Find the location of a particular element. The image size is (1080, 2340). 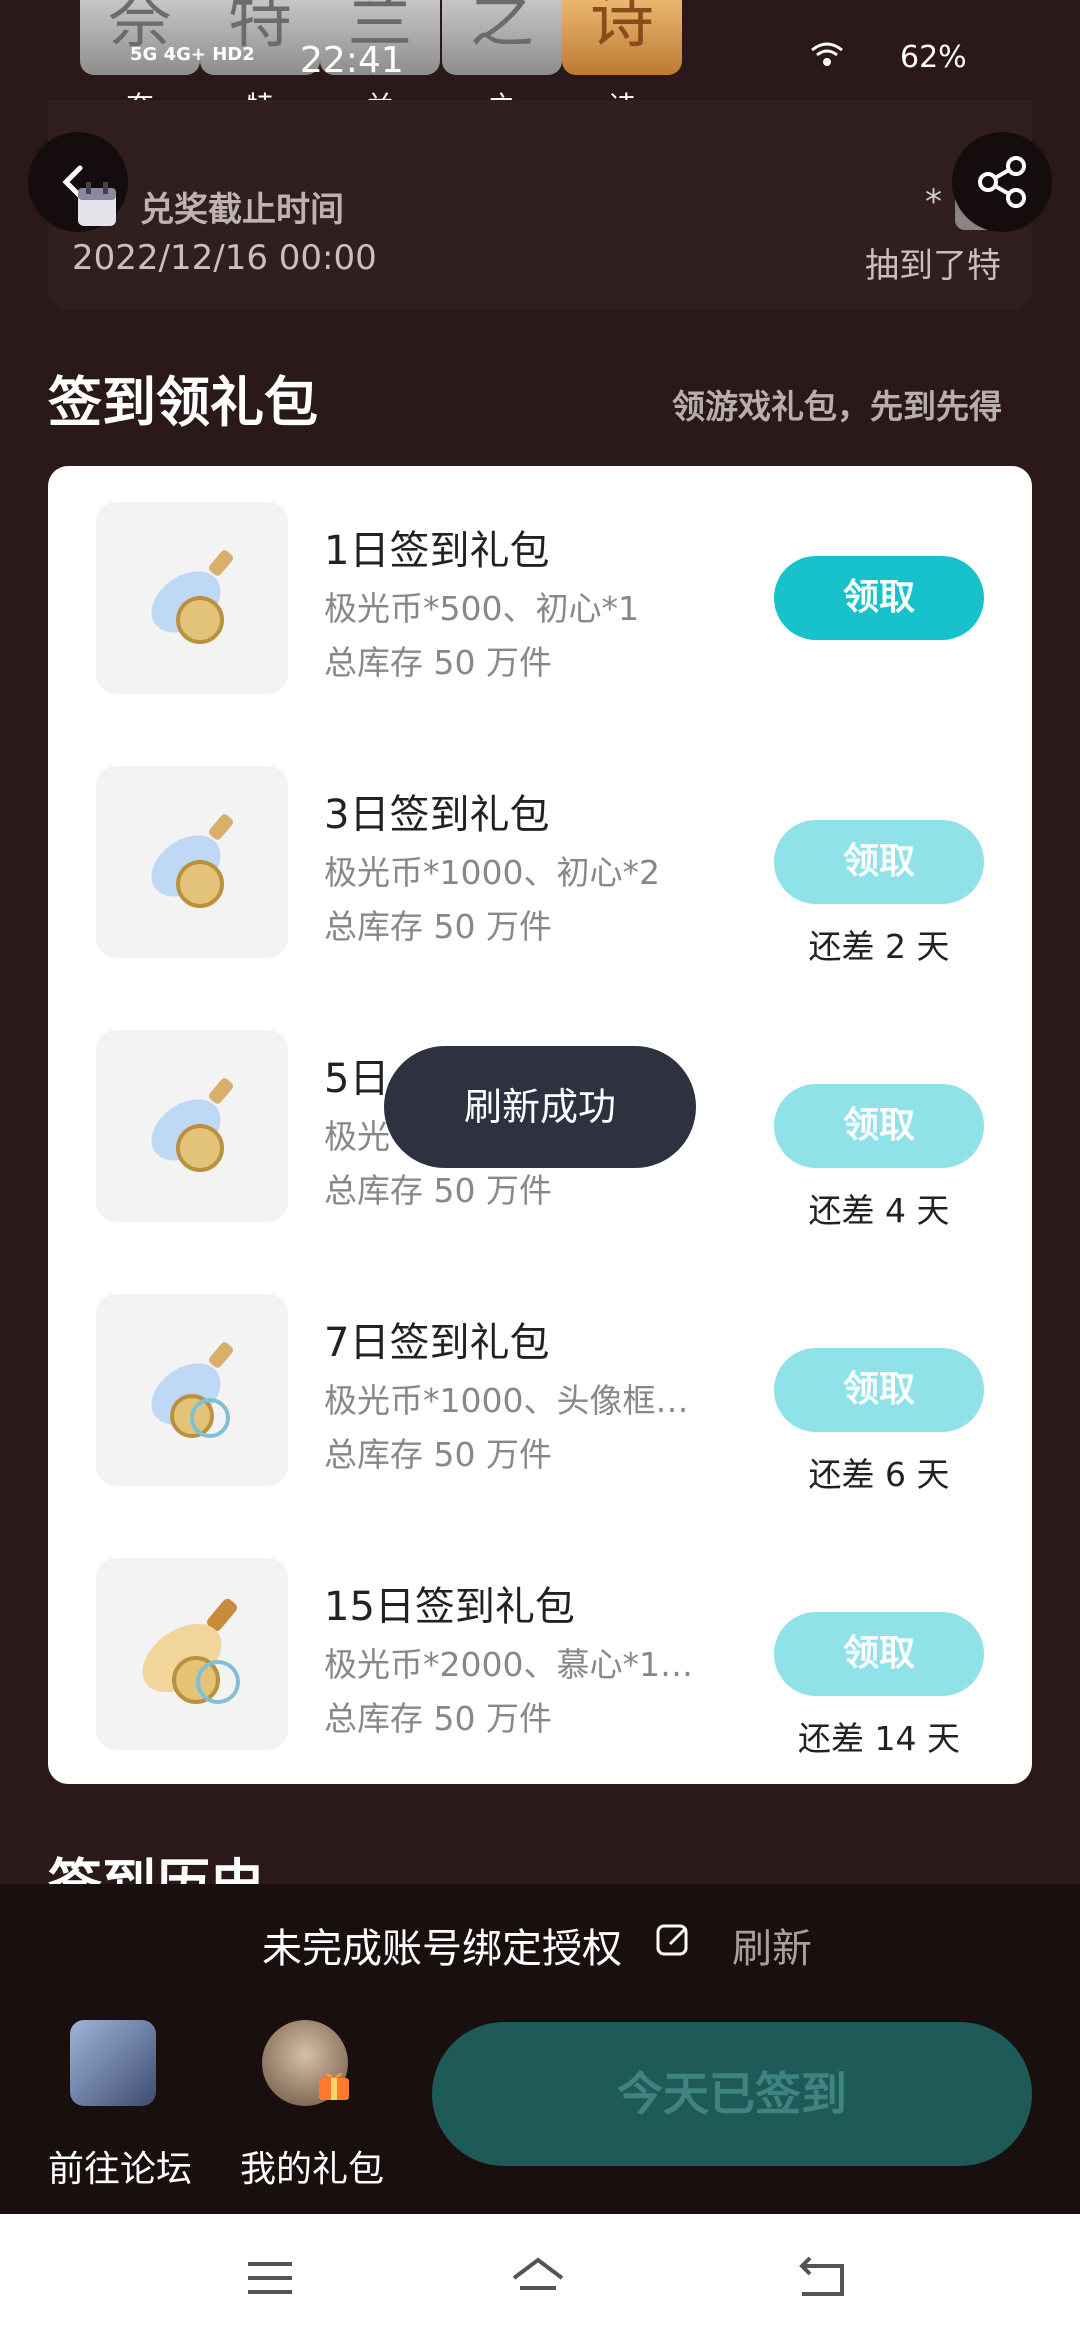

history-title: 签到历史 is located at coordinates (156, 1869).